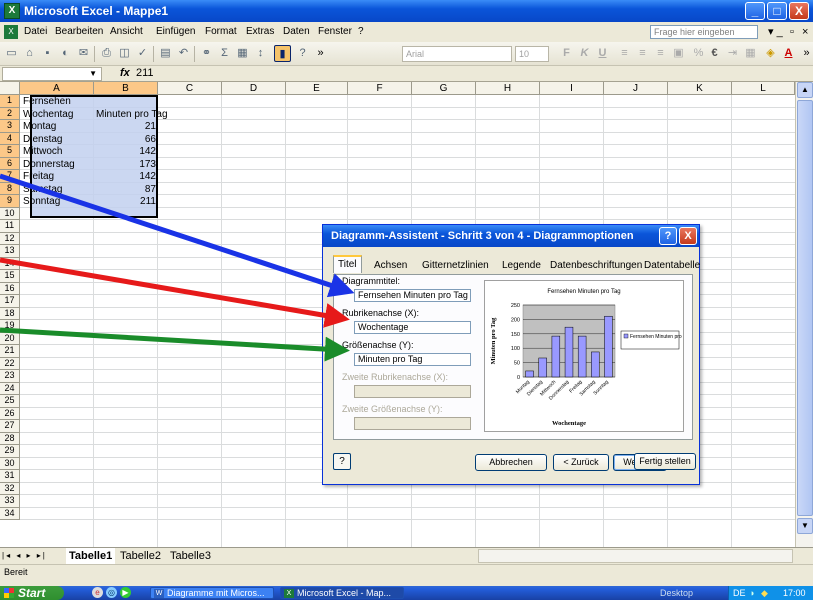 This screenshot has height=600, width=813. Describe the element at coordinates (10, 301) in the screenshot. I see `row-header: 17` at that location.